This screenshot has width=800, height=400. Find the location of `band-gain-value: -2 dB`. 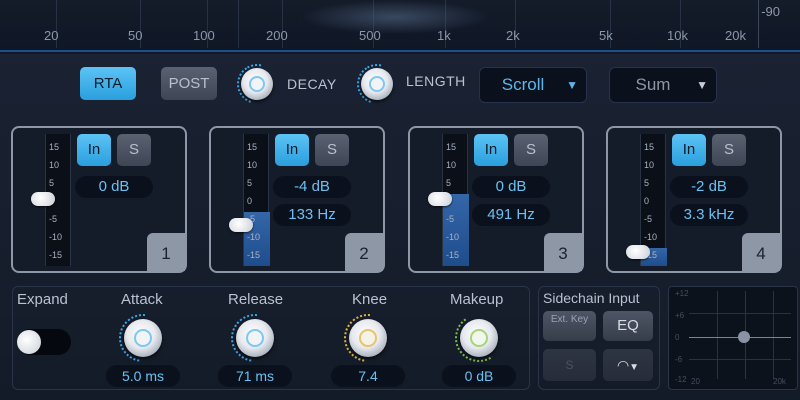

band-gain-value: -2 dB is located at coordinates (709, 187).